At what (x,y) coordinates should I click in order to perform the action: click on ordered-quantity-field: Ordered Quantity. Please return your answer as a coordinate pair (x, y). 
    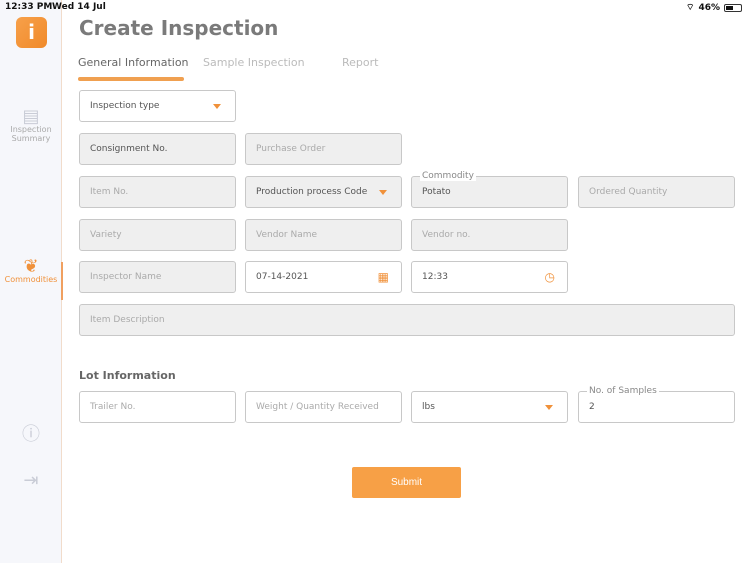
    Looking at the image, I should click on (656, 192).